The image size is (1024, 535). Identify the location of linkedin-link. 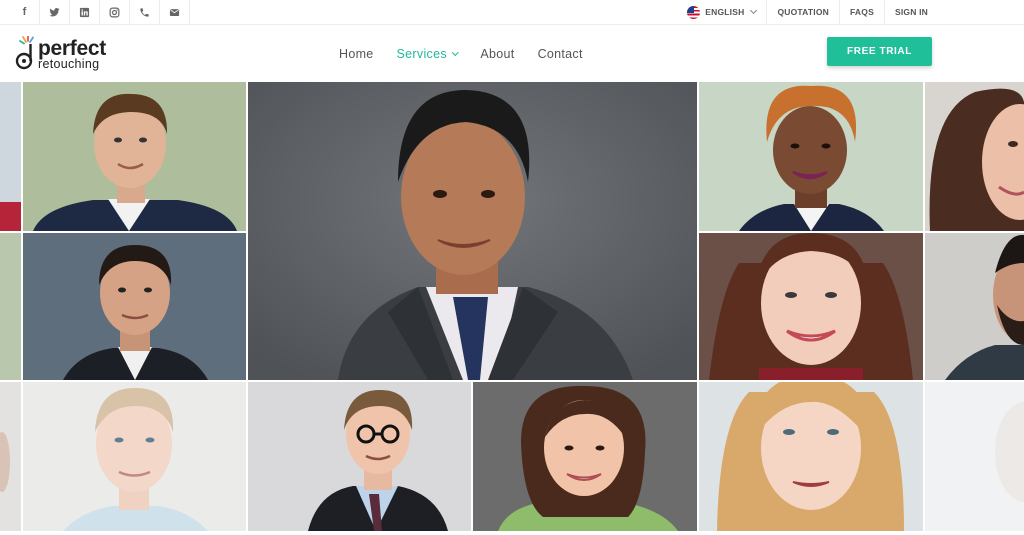
(85, 12).